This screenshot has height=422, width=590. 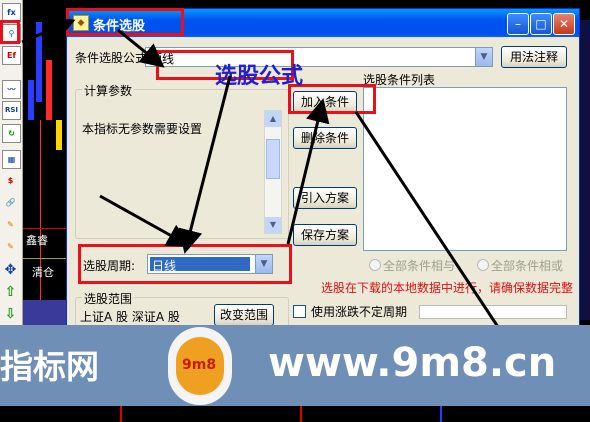 I want to click on arrow-to-period, so click(x=145, y=220).